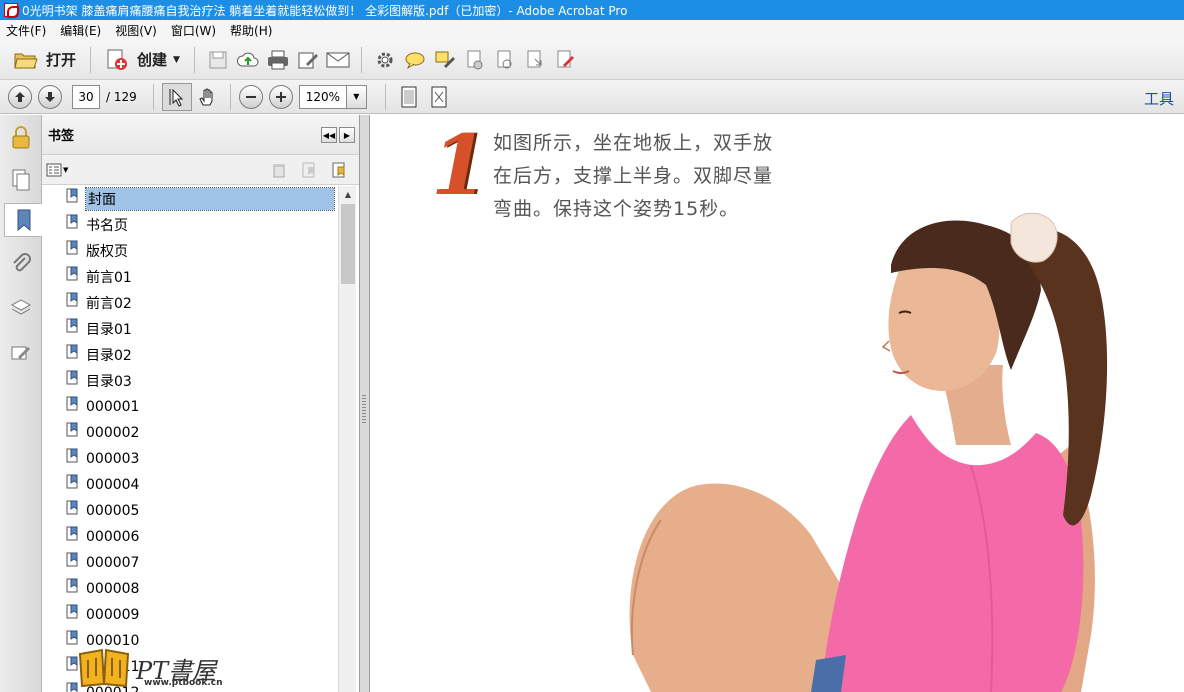  Describe the element at coordinates (21, 308) in the screenshot. I see `layers-button` at that location.